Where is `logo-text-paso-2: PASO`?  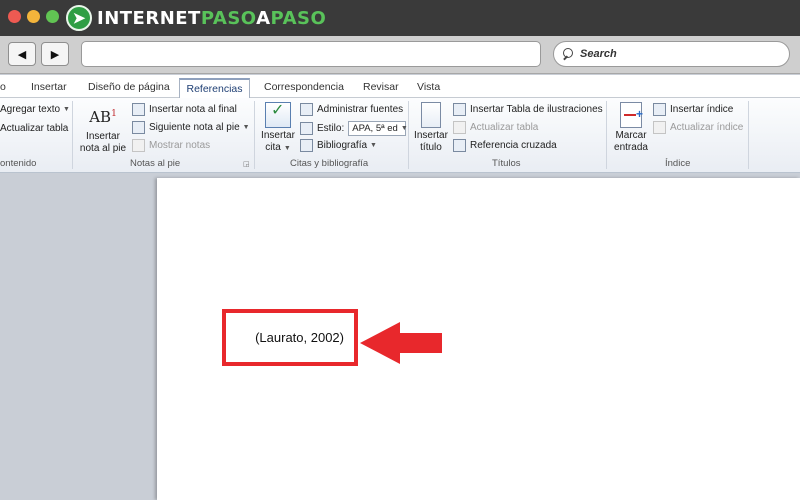
logo-text-paso-2: PASO is located at coordinates (298, 18).